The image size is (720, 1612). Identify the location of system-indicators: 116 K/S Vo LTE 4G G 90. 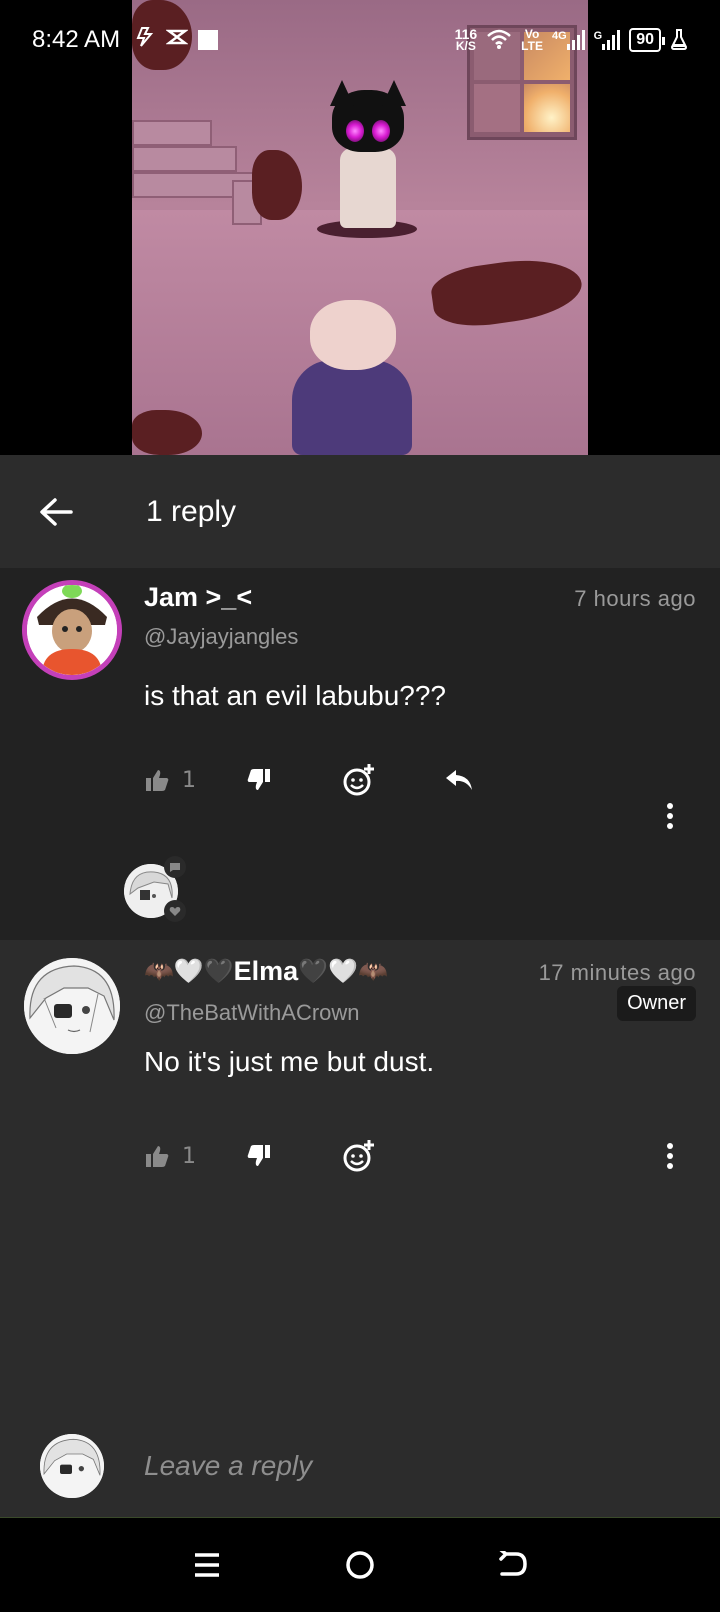
(571, 39).